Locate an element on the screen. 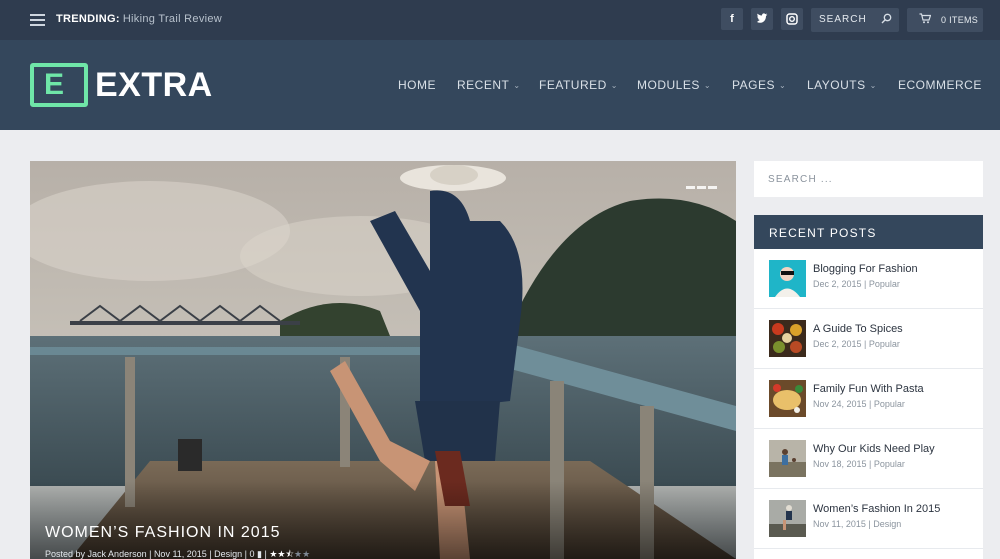 The image size is (1000, 559). posted-by-label: Posted by is located at coordinates (65, 554).